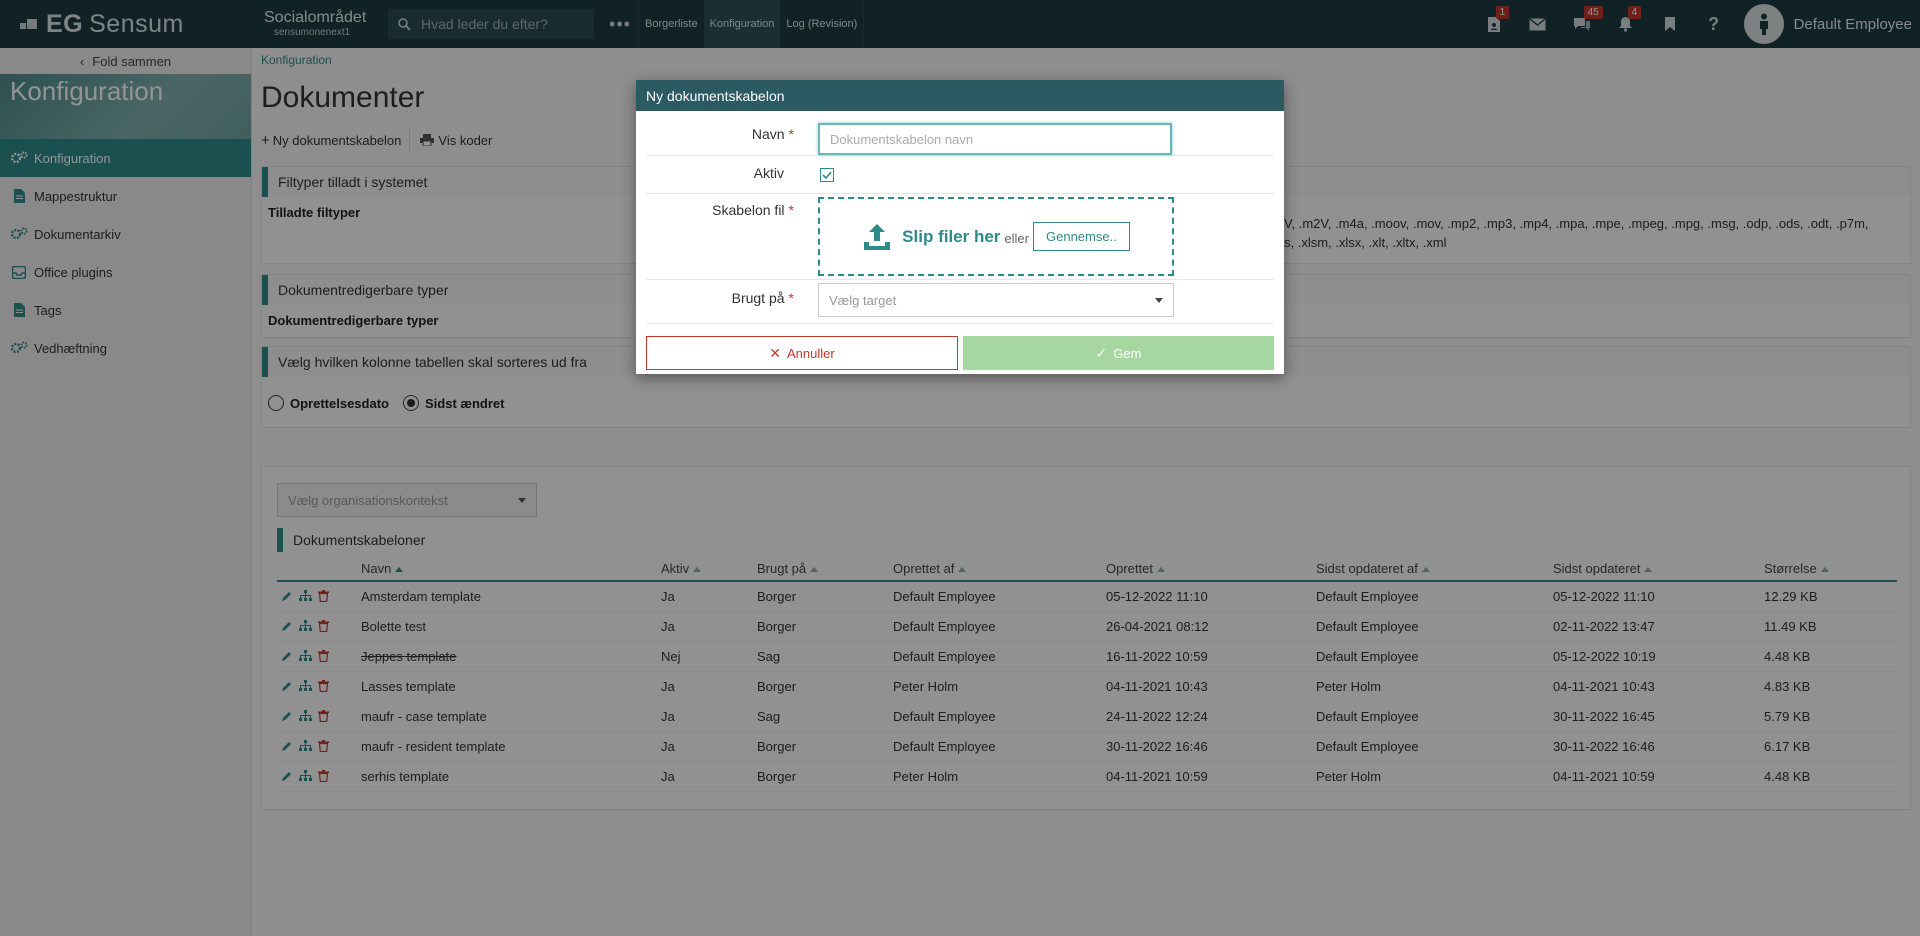  Describe the element at coordinates (748, 210) in the screenshot. I see `file-label: Skabelon fil` at that location.